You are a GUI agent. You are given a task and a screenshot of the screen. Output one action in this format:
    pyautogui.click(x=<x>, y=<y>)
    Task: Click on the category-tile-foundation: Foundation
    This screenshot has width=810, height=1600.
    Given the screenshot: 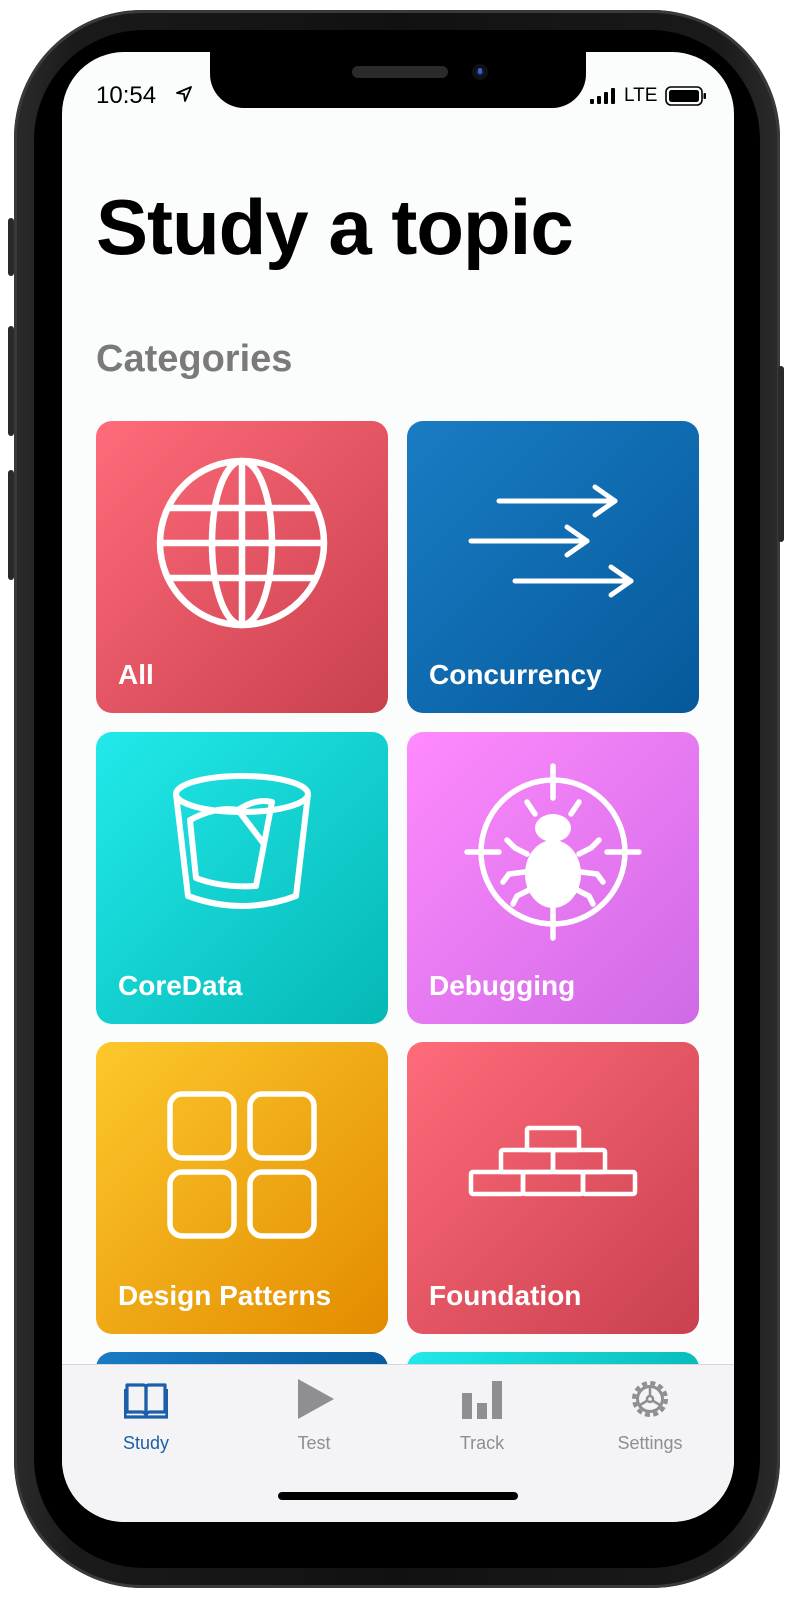 What is the action you would take?
    pyautogui.click(x=553, y=1188)
    